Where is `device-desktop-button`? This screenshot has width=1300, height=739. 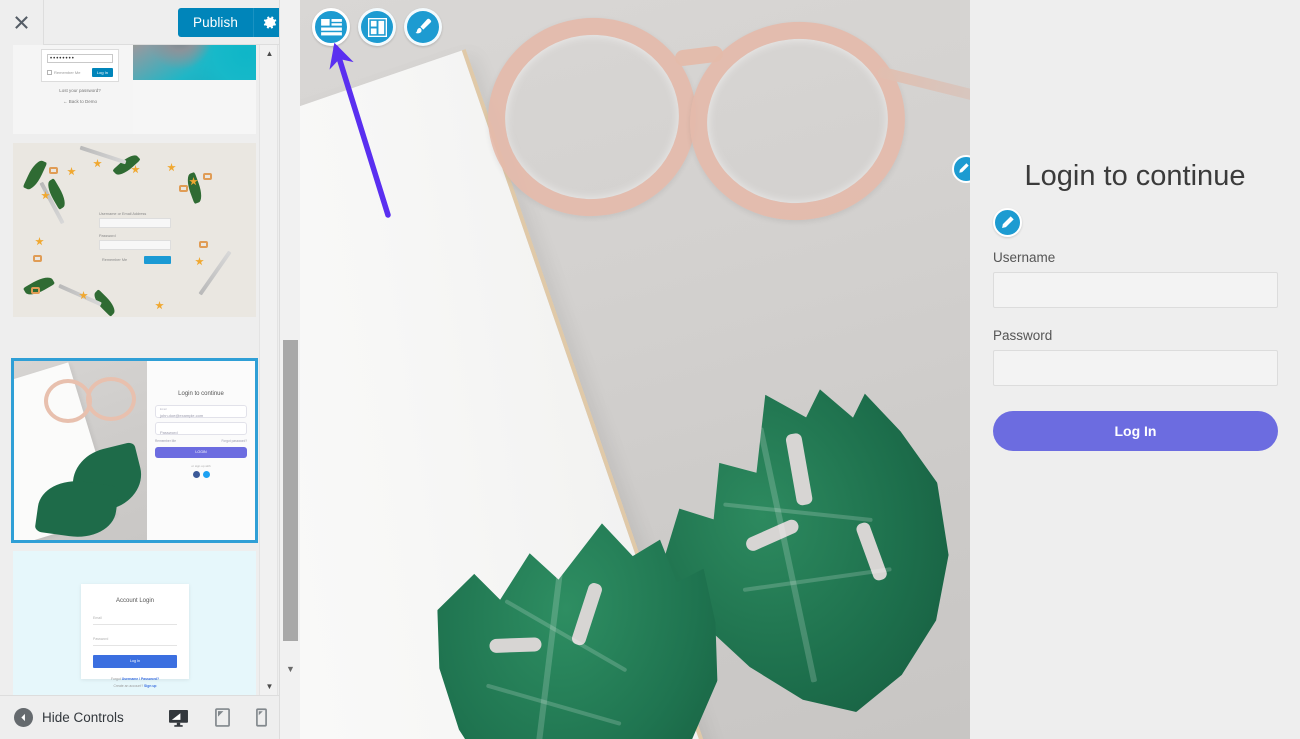
device-desktop-button is located at coordinates (178, 718).